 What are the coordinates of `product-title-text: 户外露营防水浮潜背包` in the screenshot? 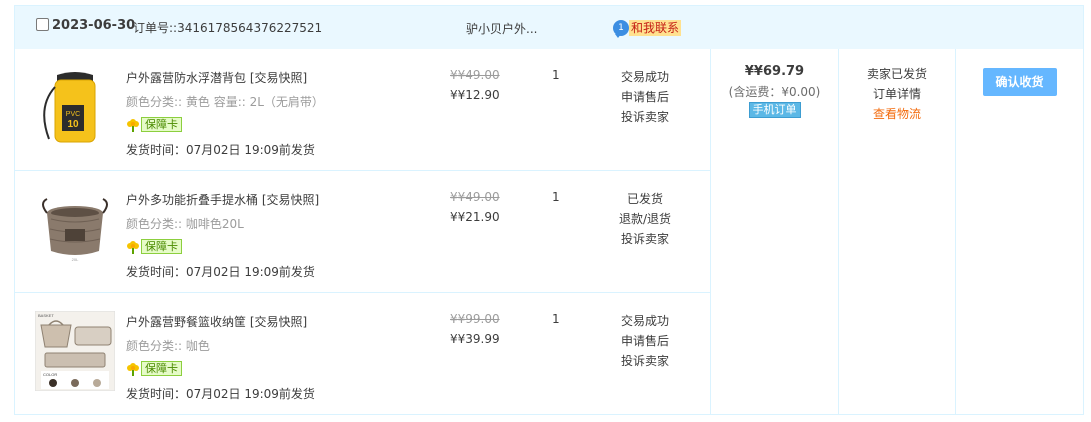 It's located at (186, 78).